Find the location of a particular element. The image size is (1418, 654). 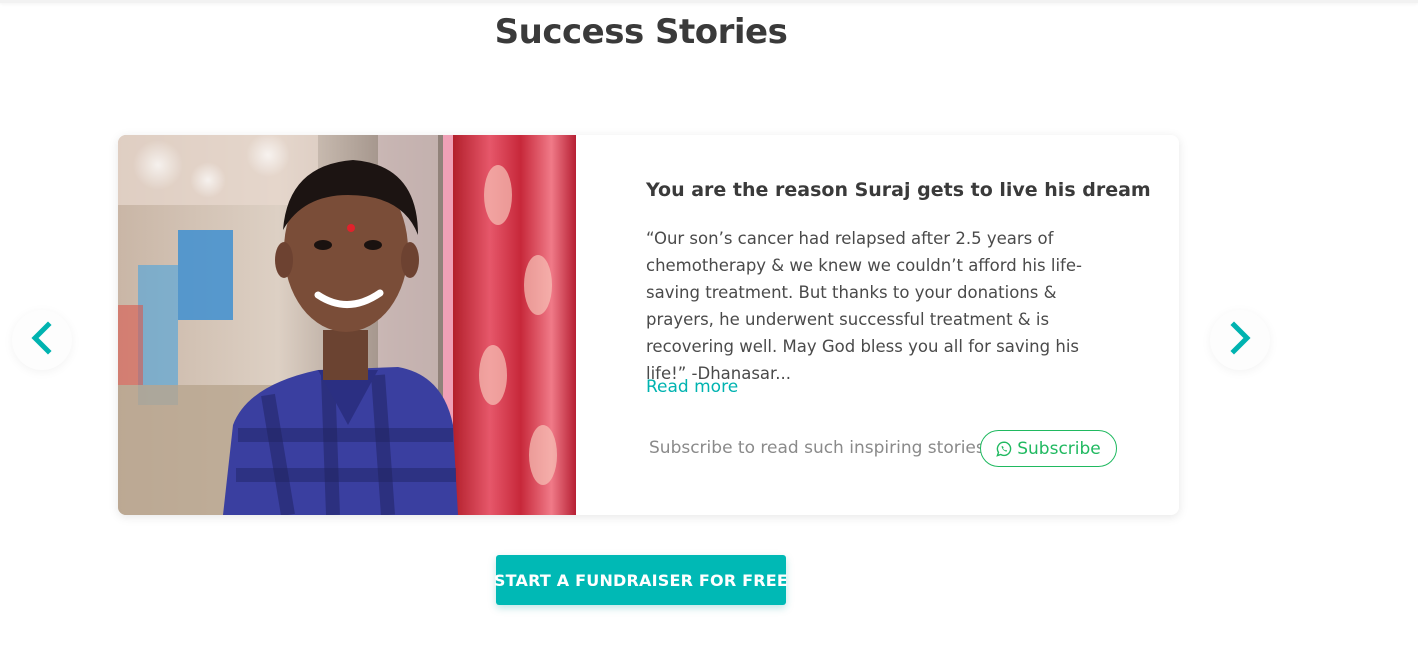

header-shadow-line is located at coordinates (709, 1).